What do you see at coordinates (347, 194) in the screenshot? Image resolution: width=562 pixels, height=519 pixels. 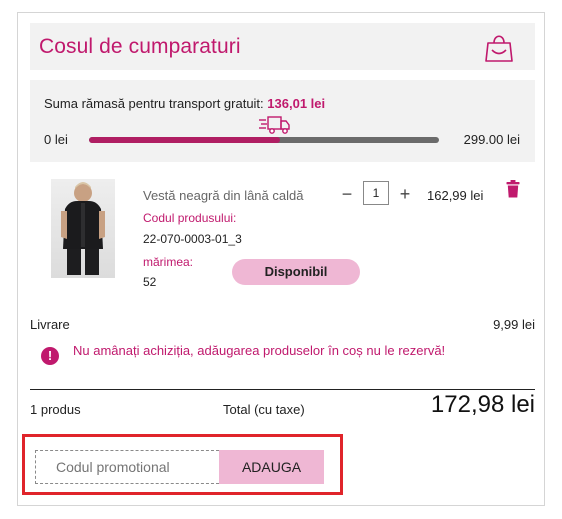 I see `decrease-quantity-button: −` at bounding box center [347, 194].